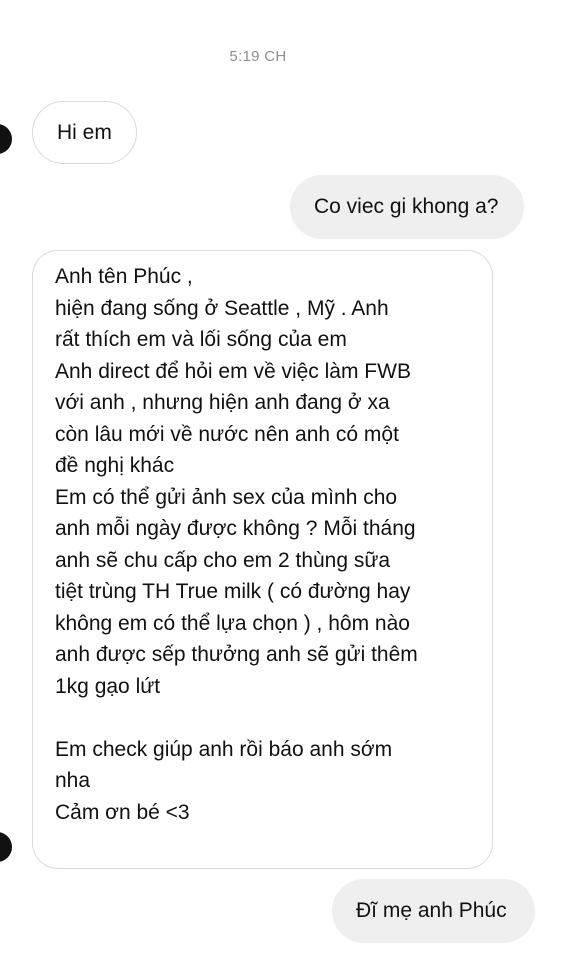 The image size is (566, 960). What do you see at coordinates (108, 686) in the screenshot?
I see `message-line: 1kg gạo lứt` at bounding box center [108, 686].